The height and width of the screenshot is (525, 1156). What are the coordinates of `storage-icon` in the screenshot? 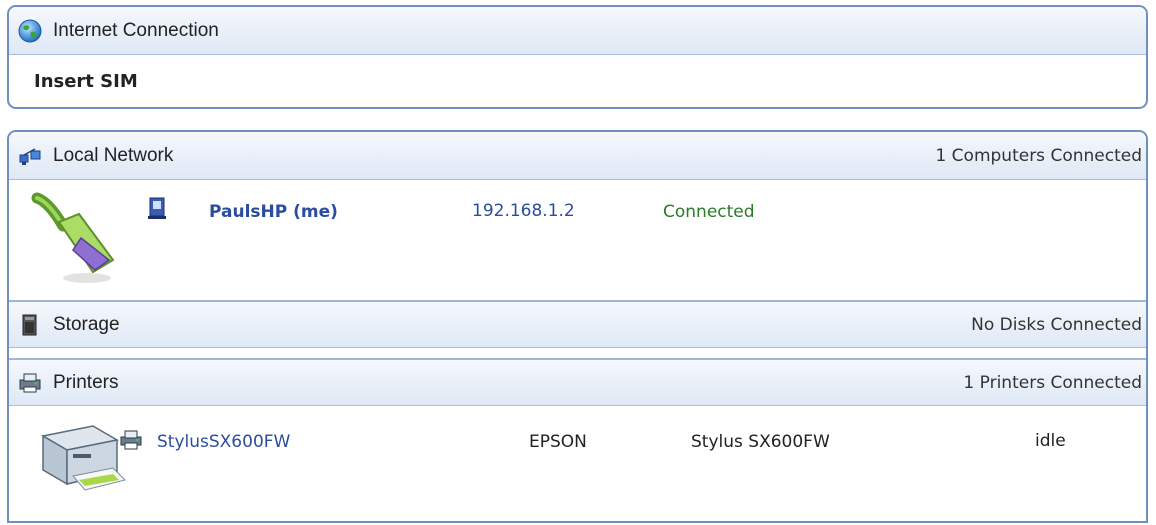 It's located at (29, 324).